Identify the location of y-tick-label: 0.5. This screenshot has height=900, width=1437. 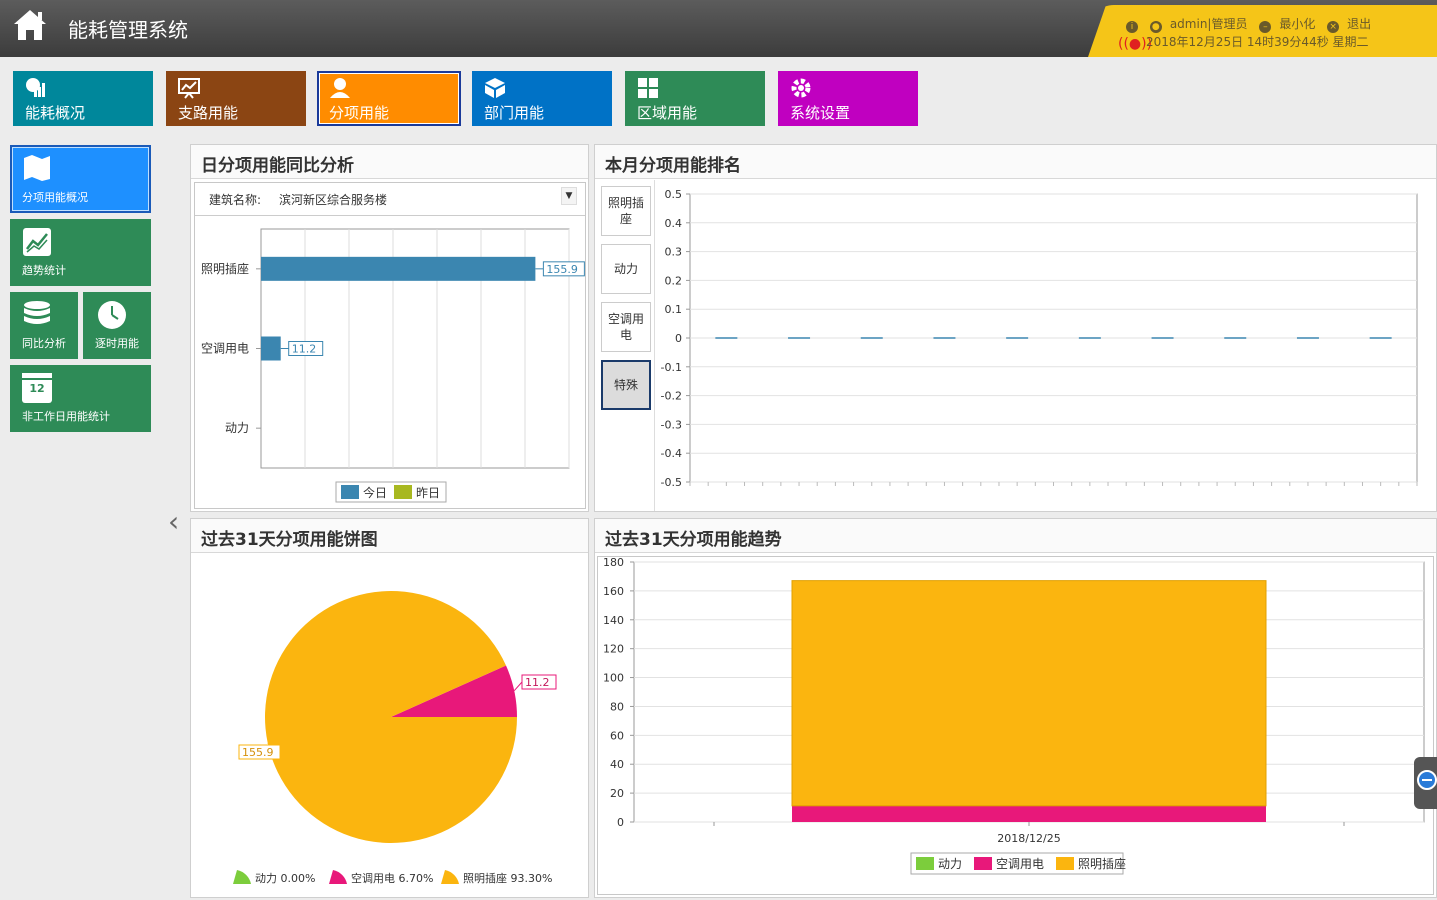
(674, 194).